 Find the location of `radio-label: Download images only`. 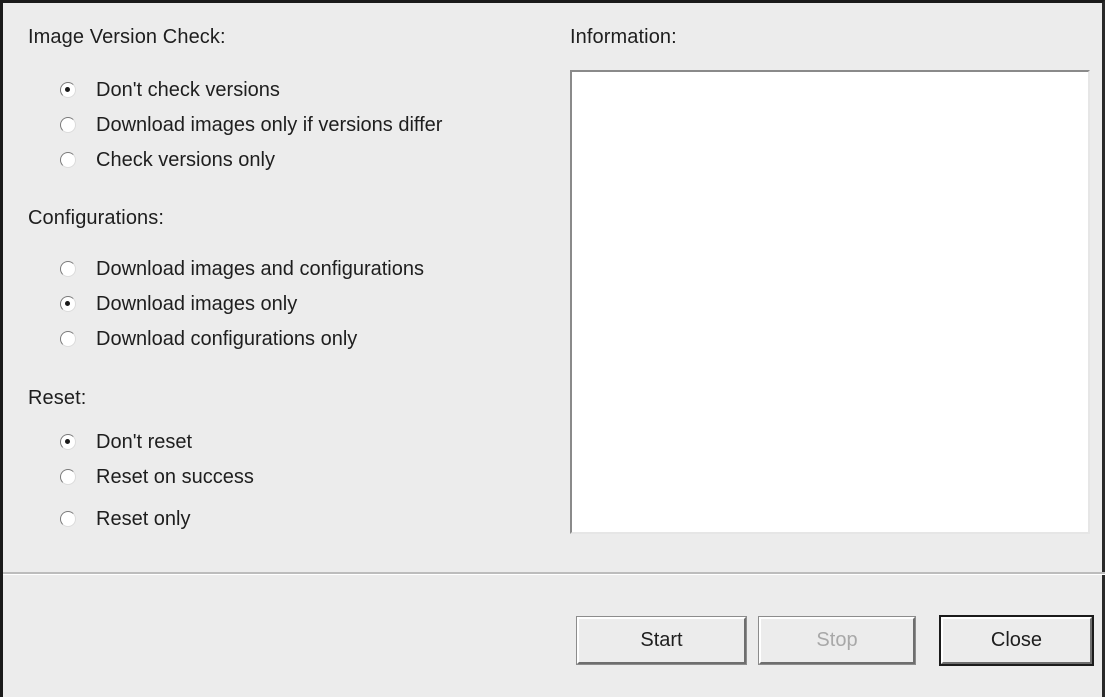

radio-label: Download images only is located at coordinates (197, 304).